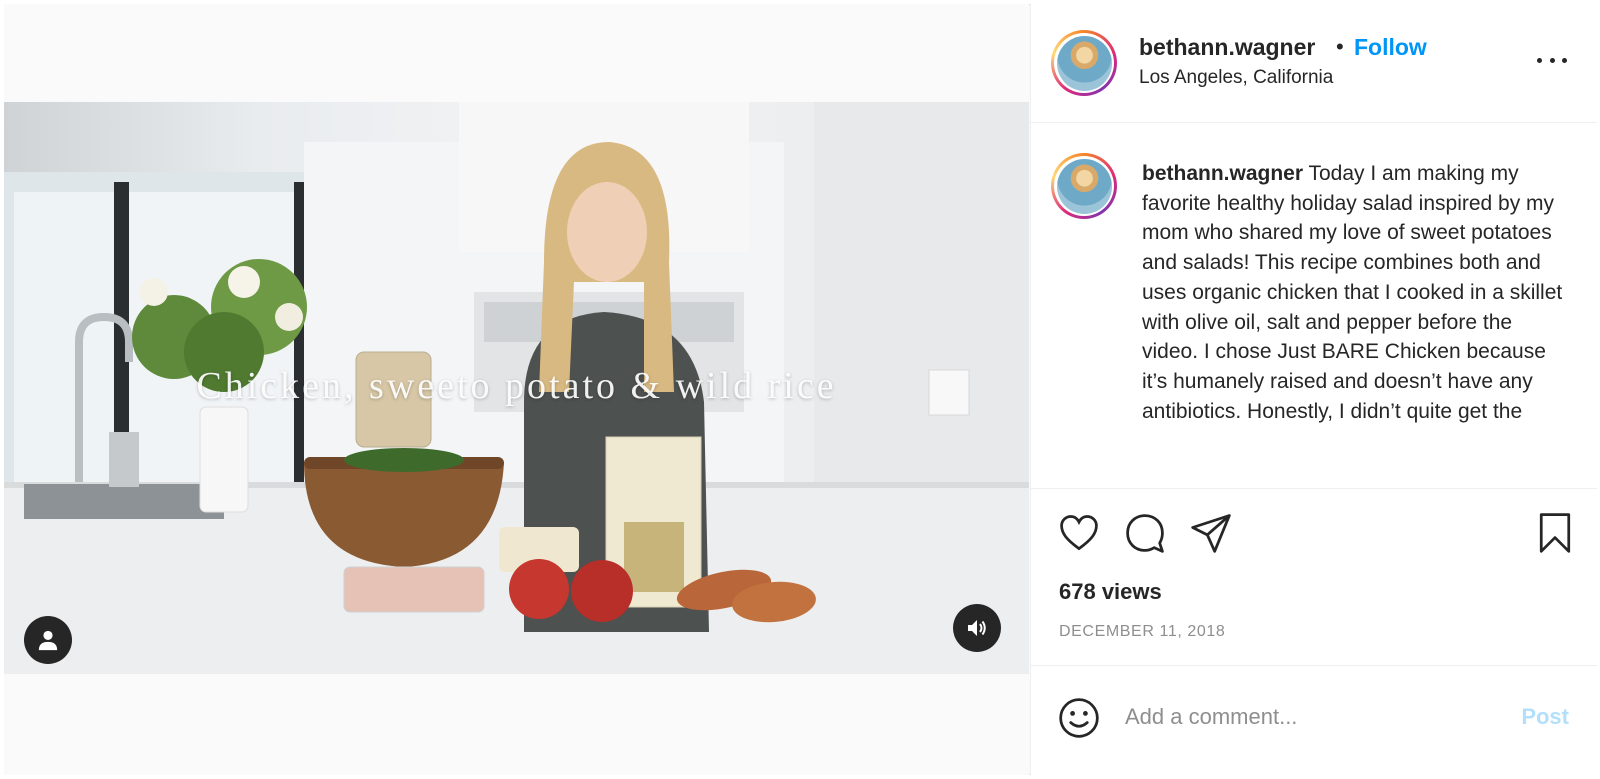  I want to click on comment-bar: Post, so click(1314, 720).